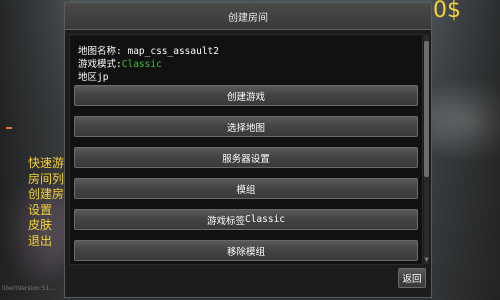 This screenshot has width=500, height=300. What do you see at coordinates (225, 221) in the screenshot?
I see `game-tag-label: 游戏标签` at bounding box center [225, 221].